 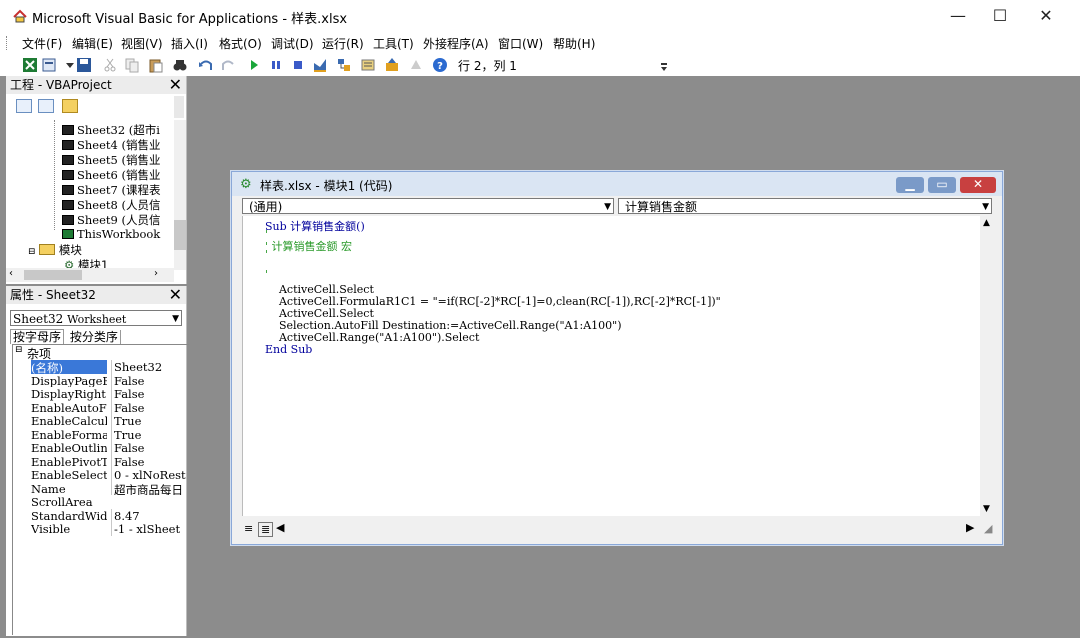 What do you see at coordinates (108, 461) in the screenshot?
I see `property-row: EnablePivotT False` at bounding box center [108, 461].